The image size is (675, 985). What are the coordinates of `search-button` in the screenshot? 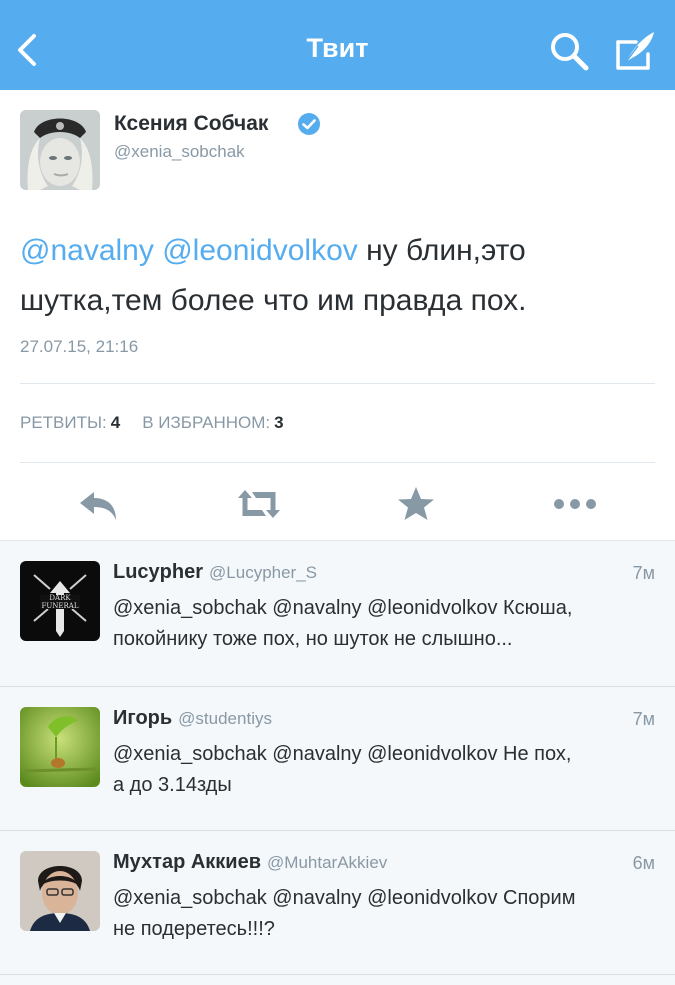 It's located at (569, 51).